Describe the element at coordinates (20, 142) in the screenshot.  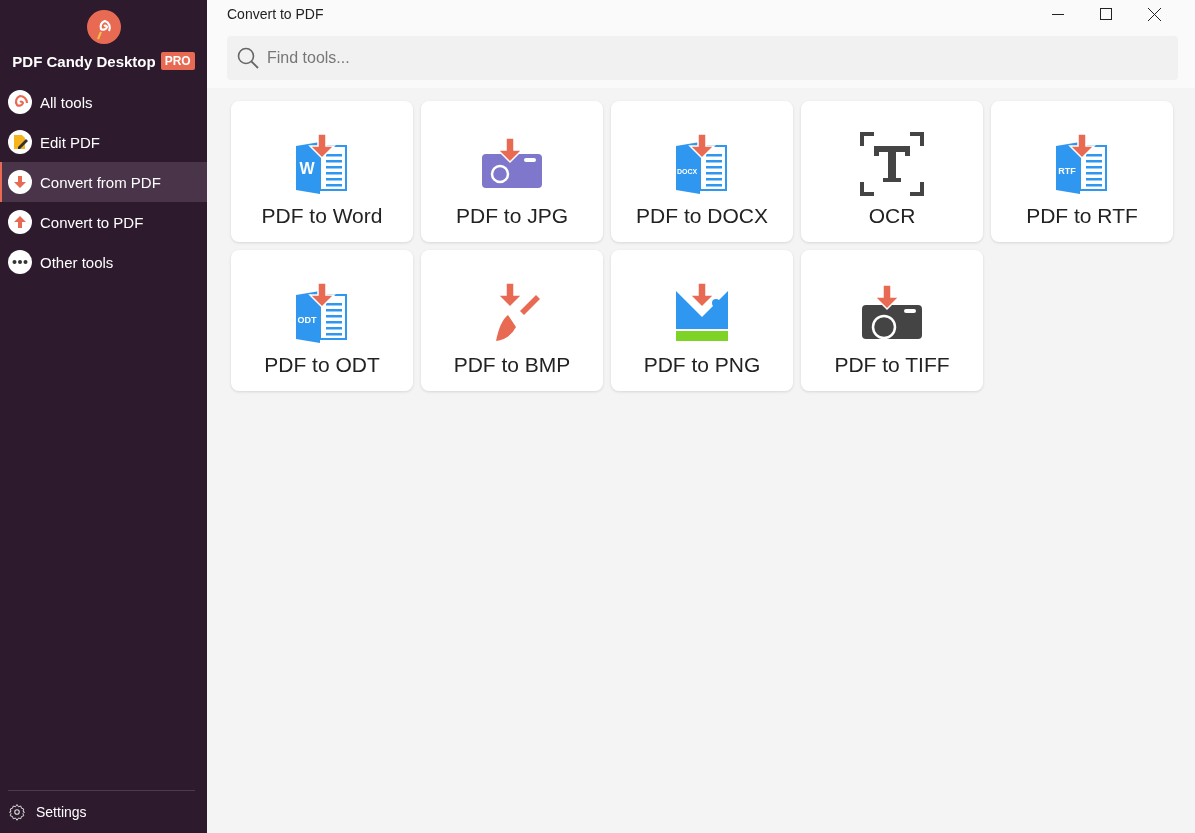
I see `edit-document-icon` at that location.